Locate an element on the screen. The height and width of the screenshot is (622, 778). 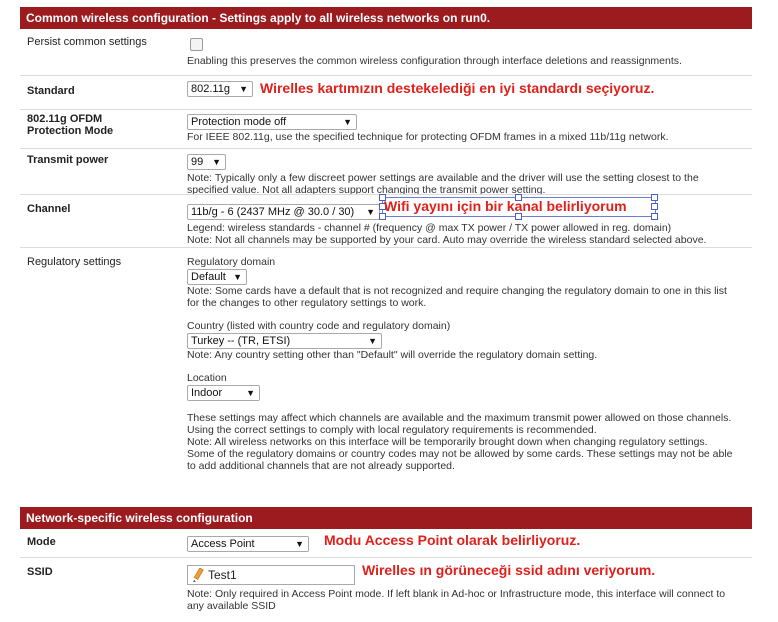
ofdm-label-line2: Protection Mode is located at coordinates (70, 131).